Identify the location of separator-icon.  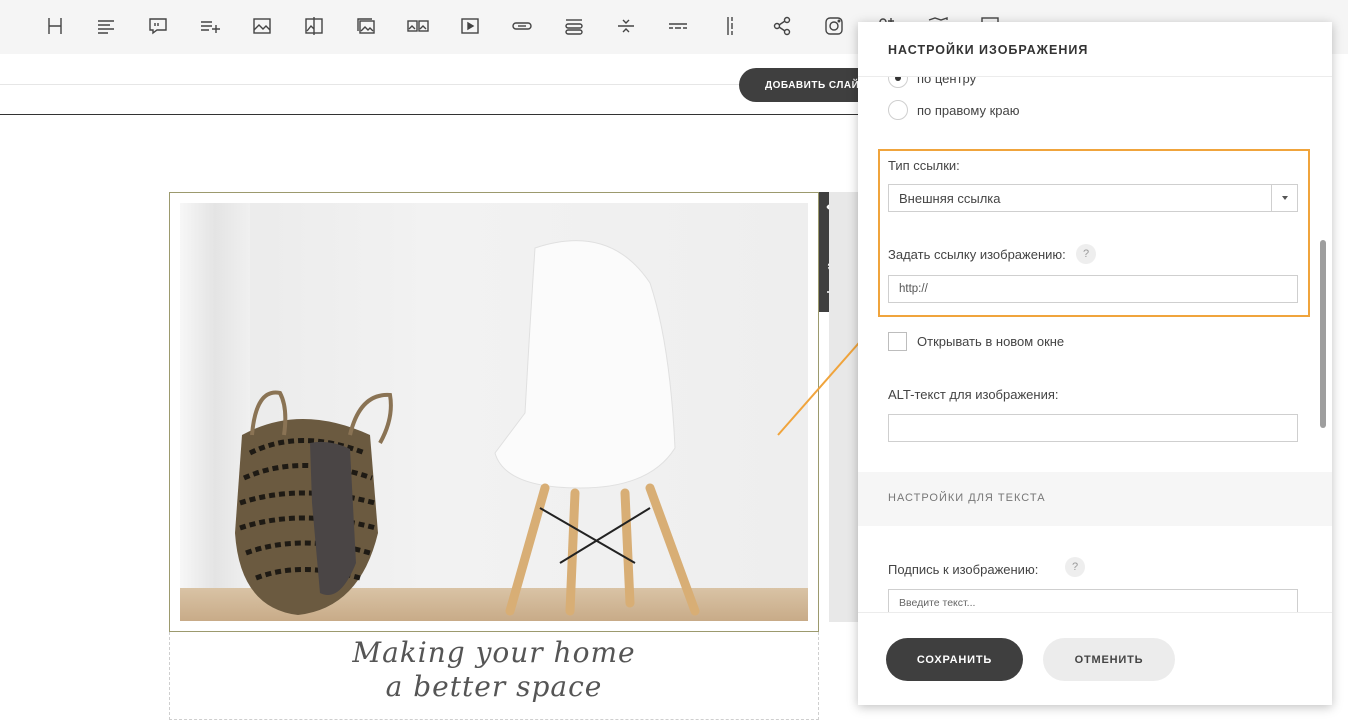
(626, 26).